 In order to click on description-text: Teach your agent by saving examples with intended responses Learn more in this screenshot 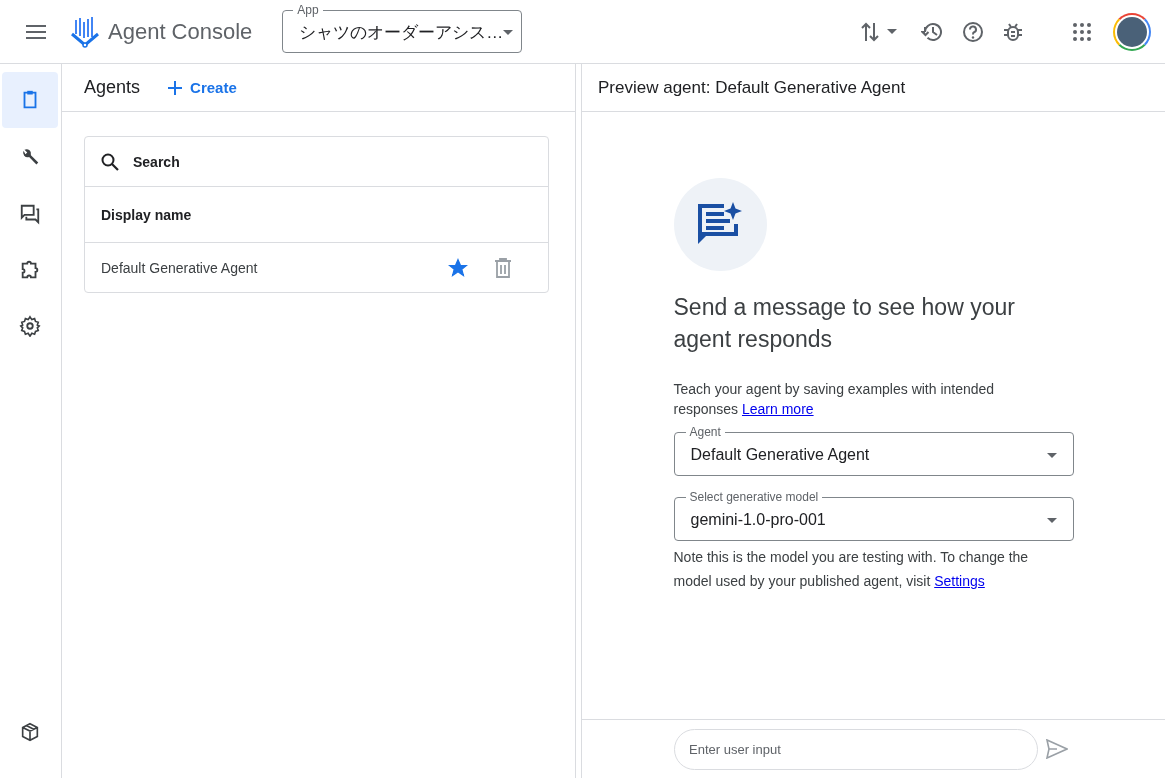, I will do `click(834, 399)`.